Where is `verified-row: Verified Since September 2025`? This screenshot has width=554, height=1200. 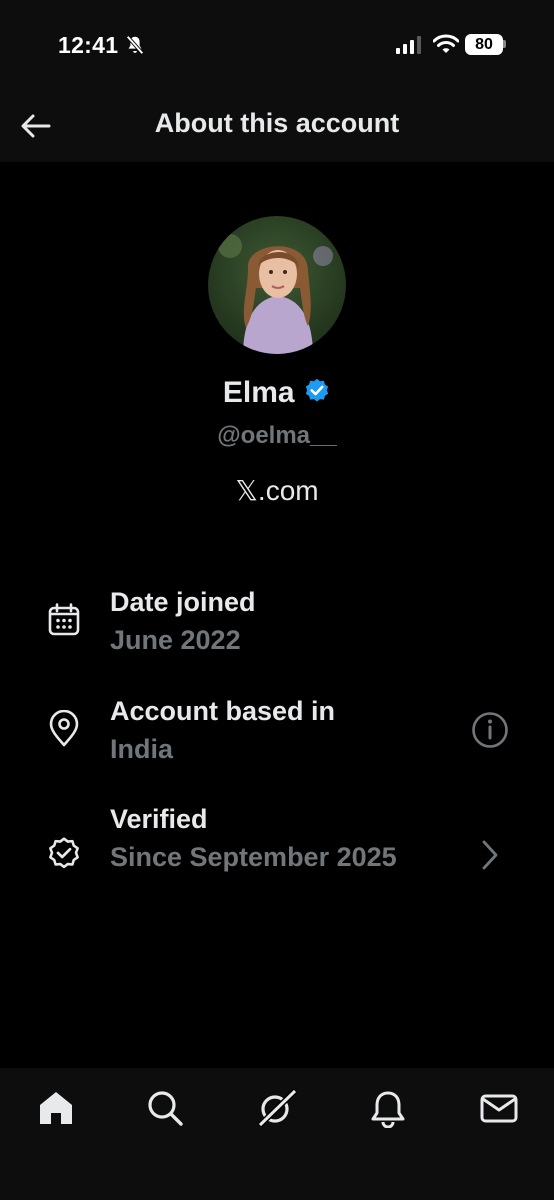
verified-row: Verified Since September 2025 is located at coordinates (277, 857).